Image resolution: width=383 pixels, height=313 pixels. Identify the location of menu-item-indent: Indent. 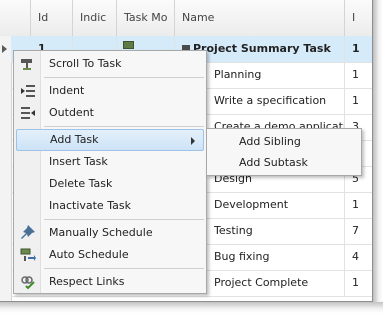
(110, 91).